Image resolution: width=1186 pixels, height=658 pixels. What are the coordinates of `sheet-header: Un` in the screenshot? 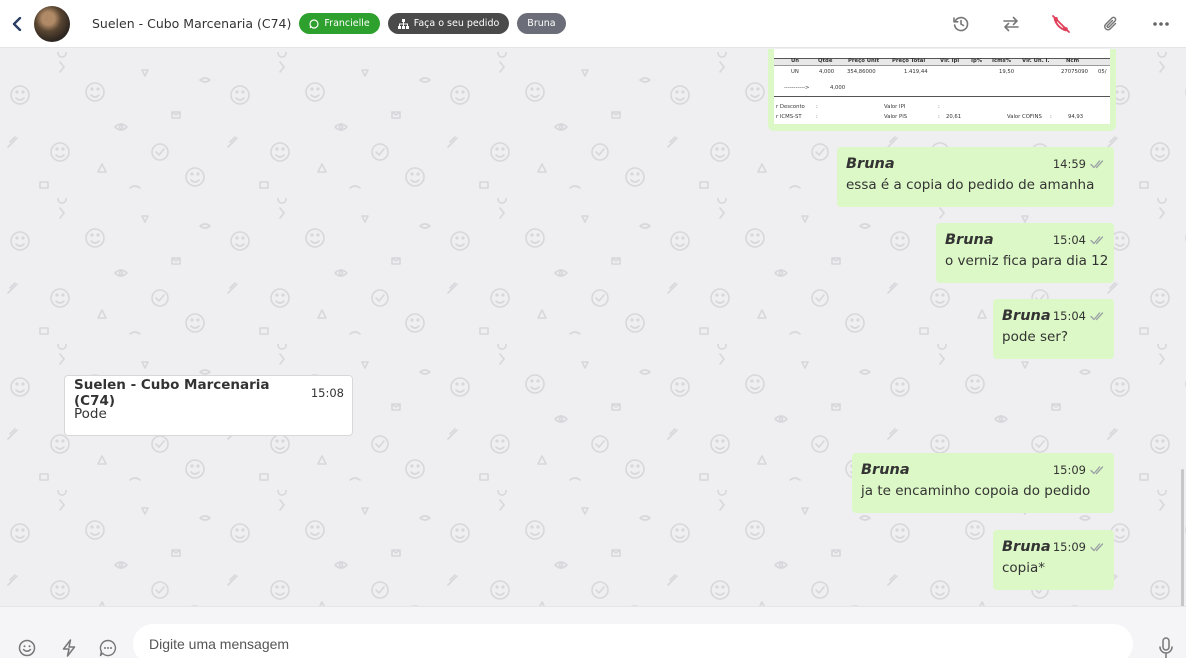 It's located at (795, 61).